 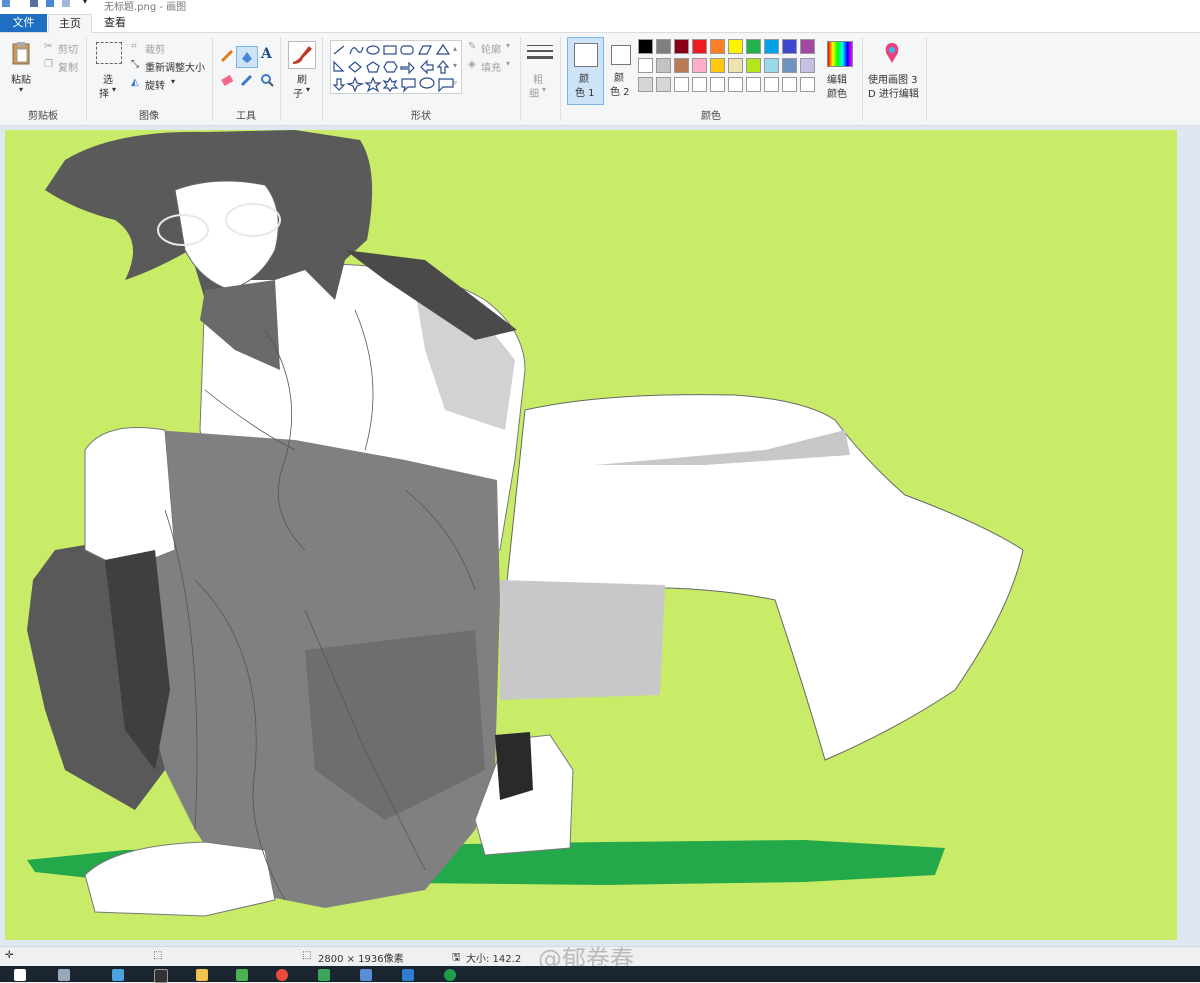 I want to click on size-icon, so click(x=540, y=53).